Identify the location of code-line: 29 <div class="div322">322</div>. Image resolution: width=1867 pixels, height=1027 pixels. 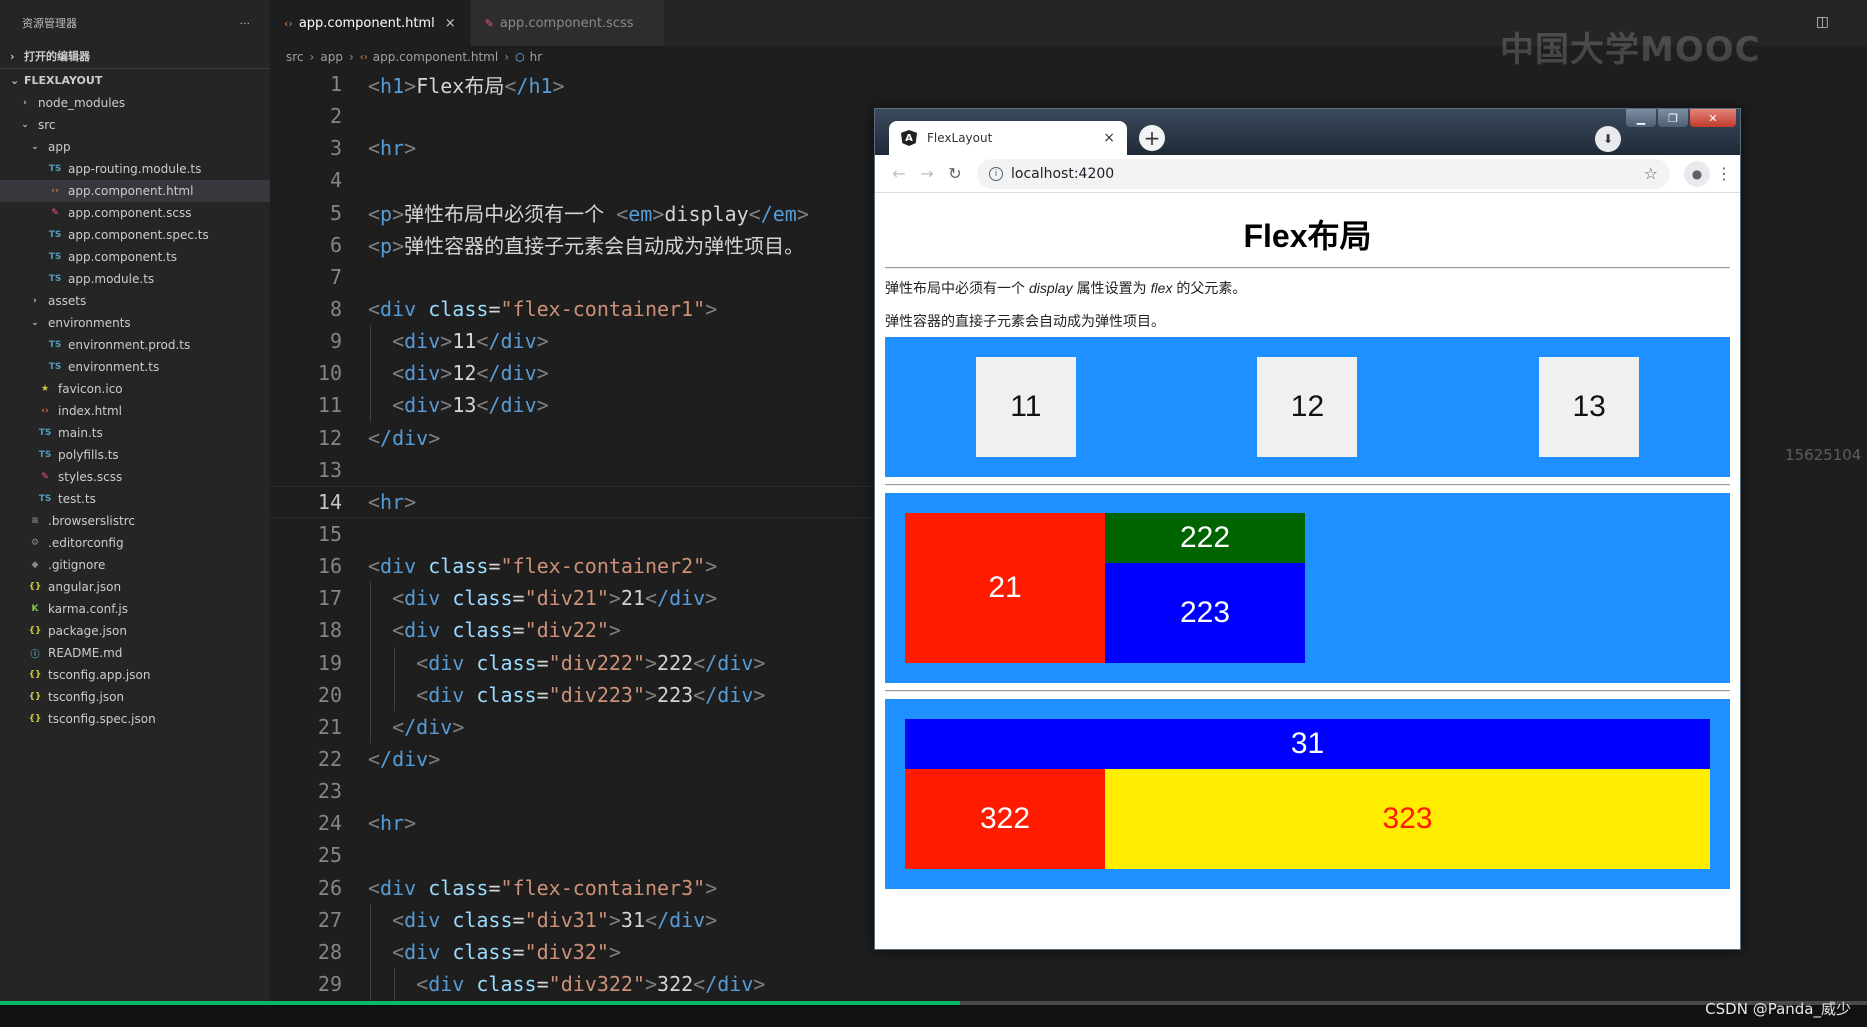
(1068, 984).